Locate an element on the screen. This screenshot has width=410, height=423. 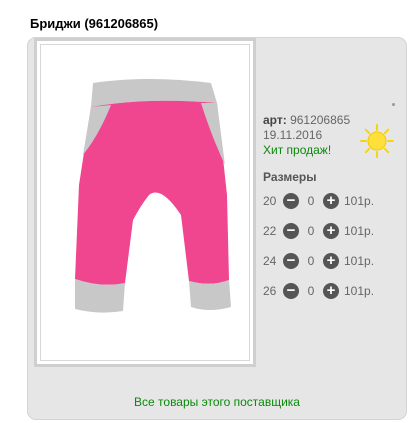
sizes-title: Размеры is located at coordinates (290, 177).